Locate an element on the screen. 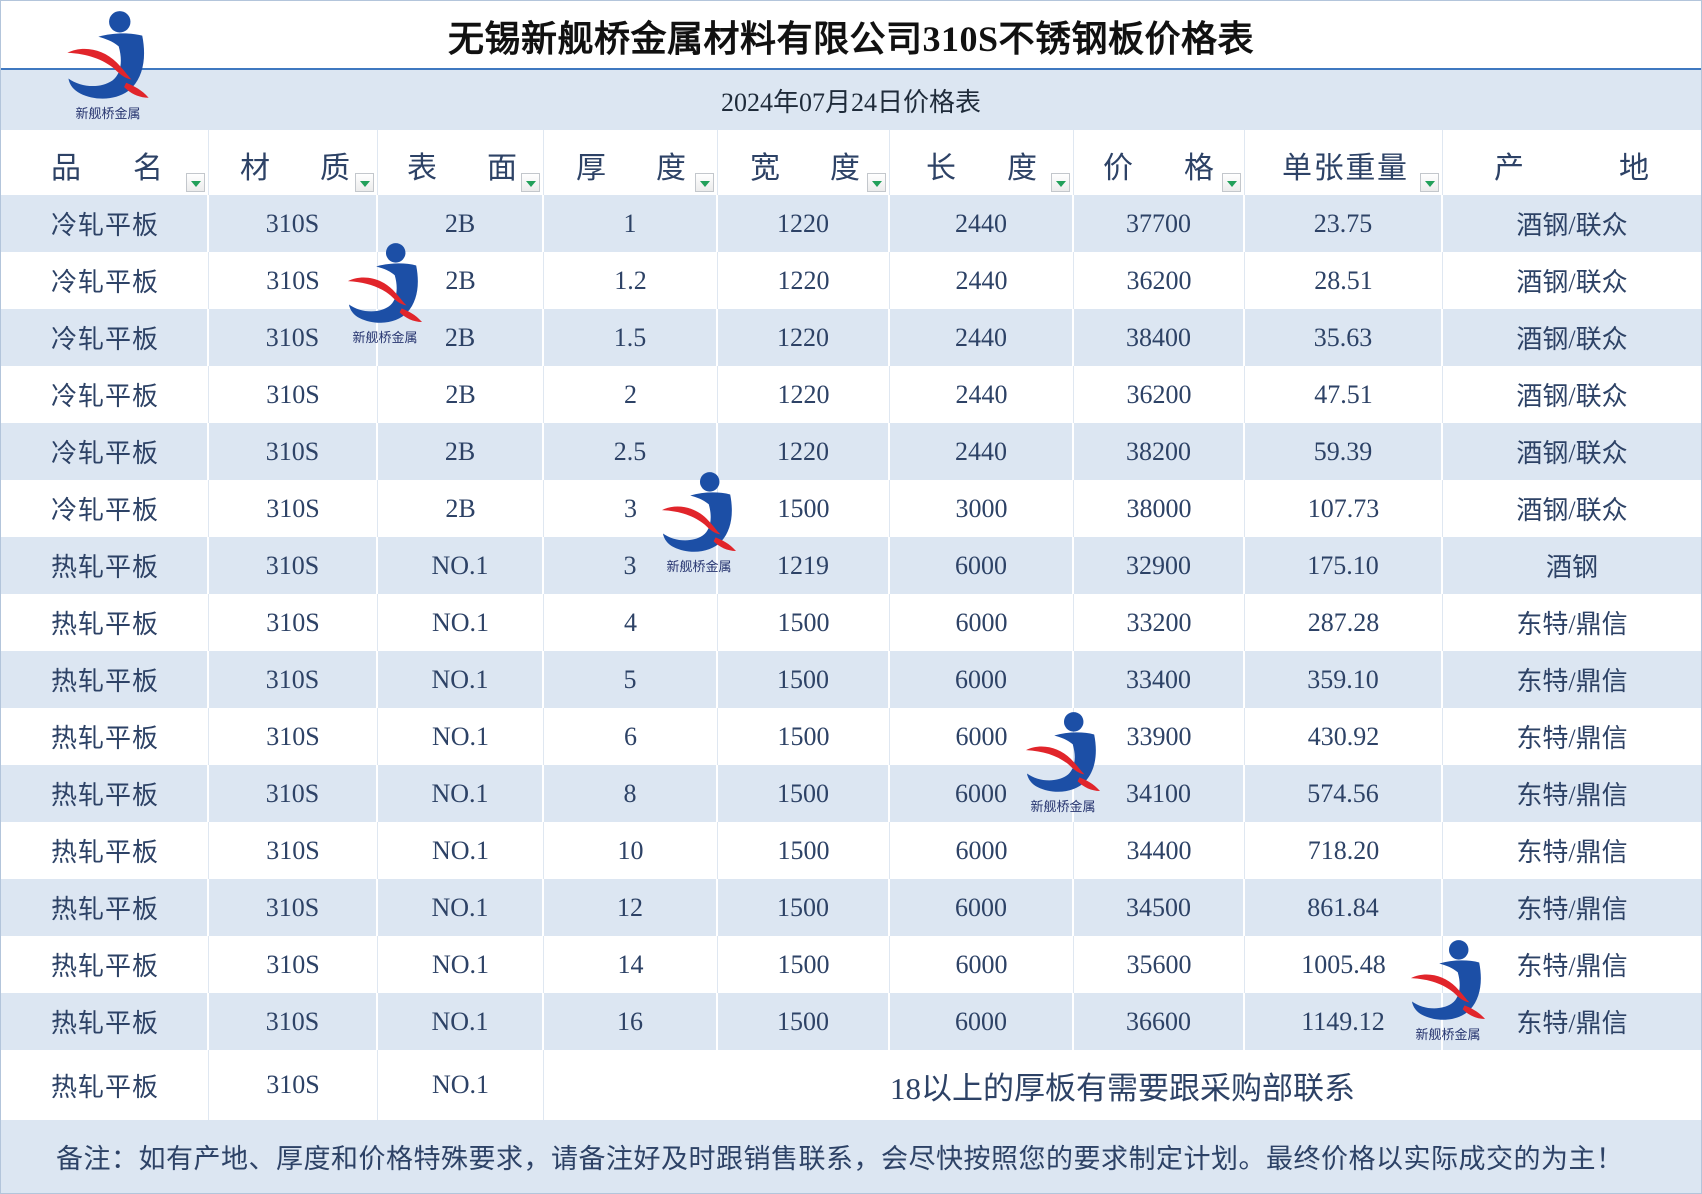 This screenshot has height=1194, width=1702. column-header-material: 材质 is located at coordinates (293, 162).